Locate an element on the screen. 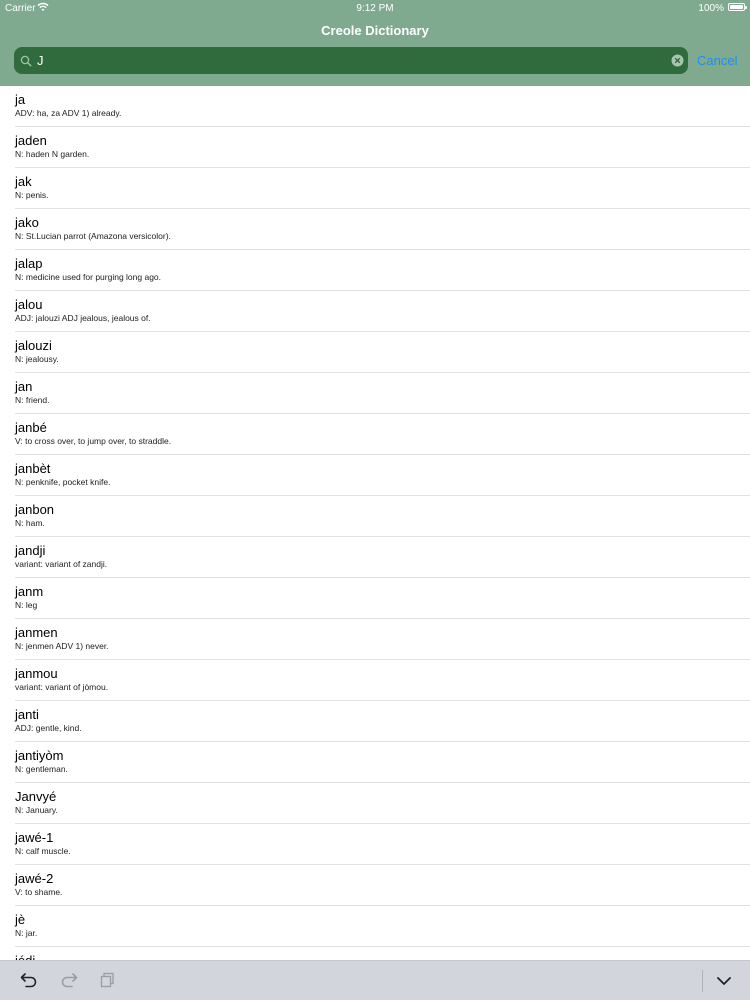 This screenshot has height=1000, width=750. entry-definition: N: medicine used for purging long ago. is located at coordinates (88, 277).